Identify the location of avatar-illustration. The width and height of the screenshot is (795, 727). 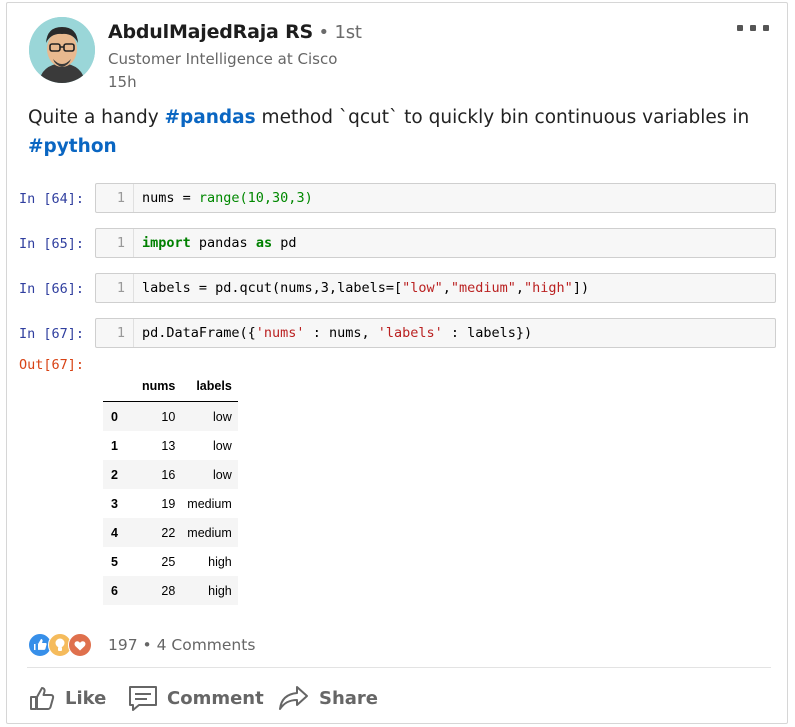
(62, 50).